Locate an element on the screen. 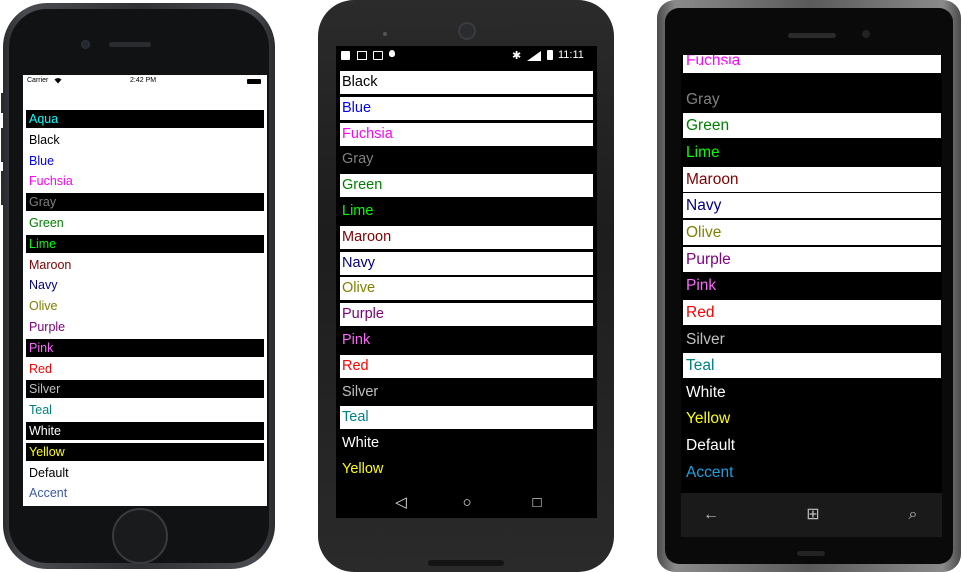  iphone-volume-up is located at coordinates (2, 145).